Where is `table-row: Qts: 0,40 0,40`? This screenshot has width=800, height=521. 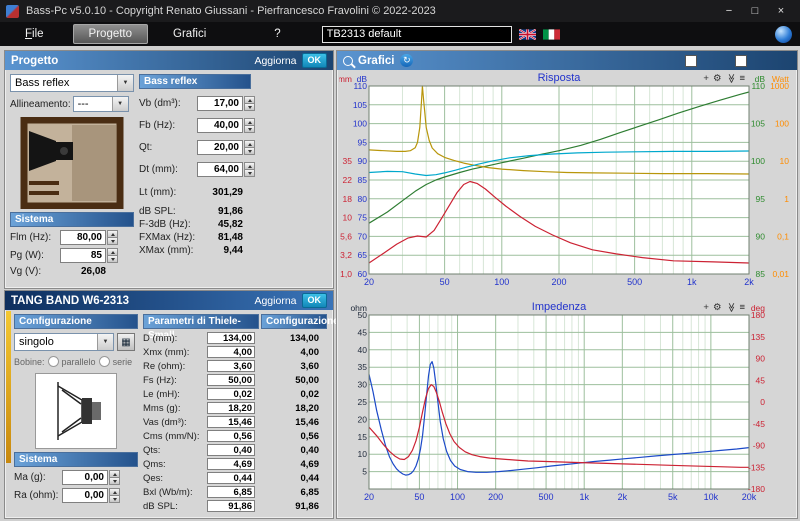
table-row: Qts: 0,40 0,40 is located at coordinates (236, 450).